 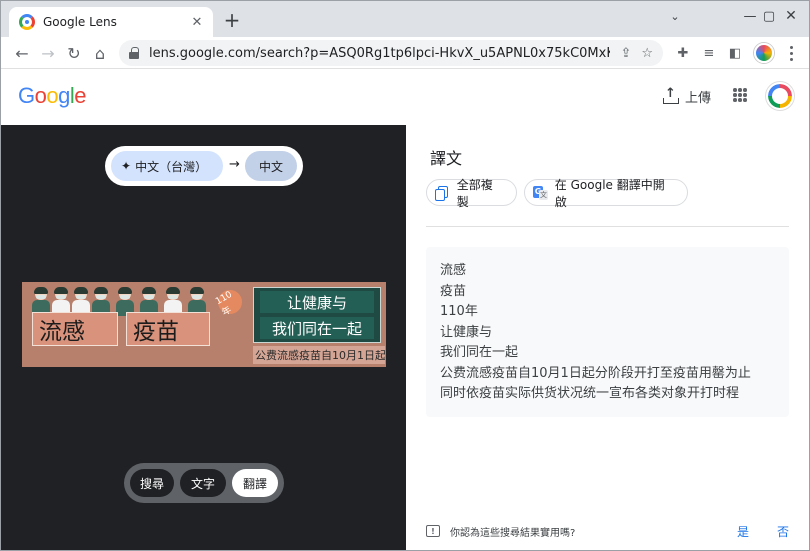 I want to click on open-in-google-translate-button: 在 Google 翻譯中開啟, so click(x=606, y=193).